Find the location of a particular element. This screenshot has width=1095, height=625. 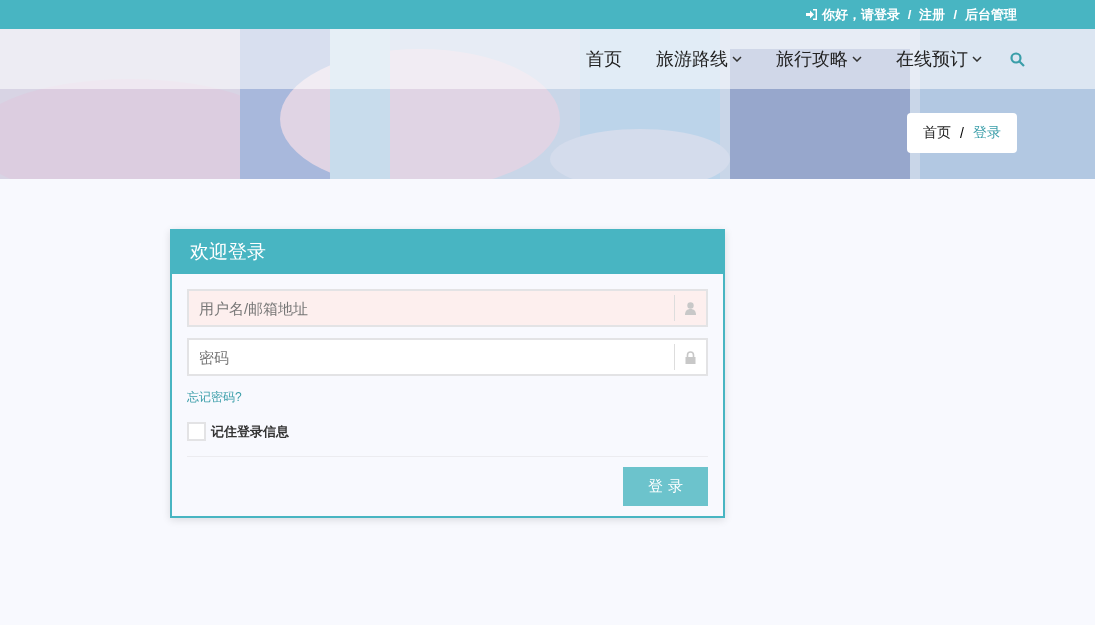

top-link: 你好，请登录 is located at coordinates (852, 14).